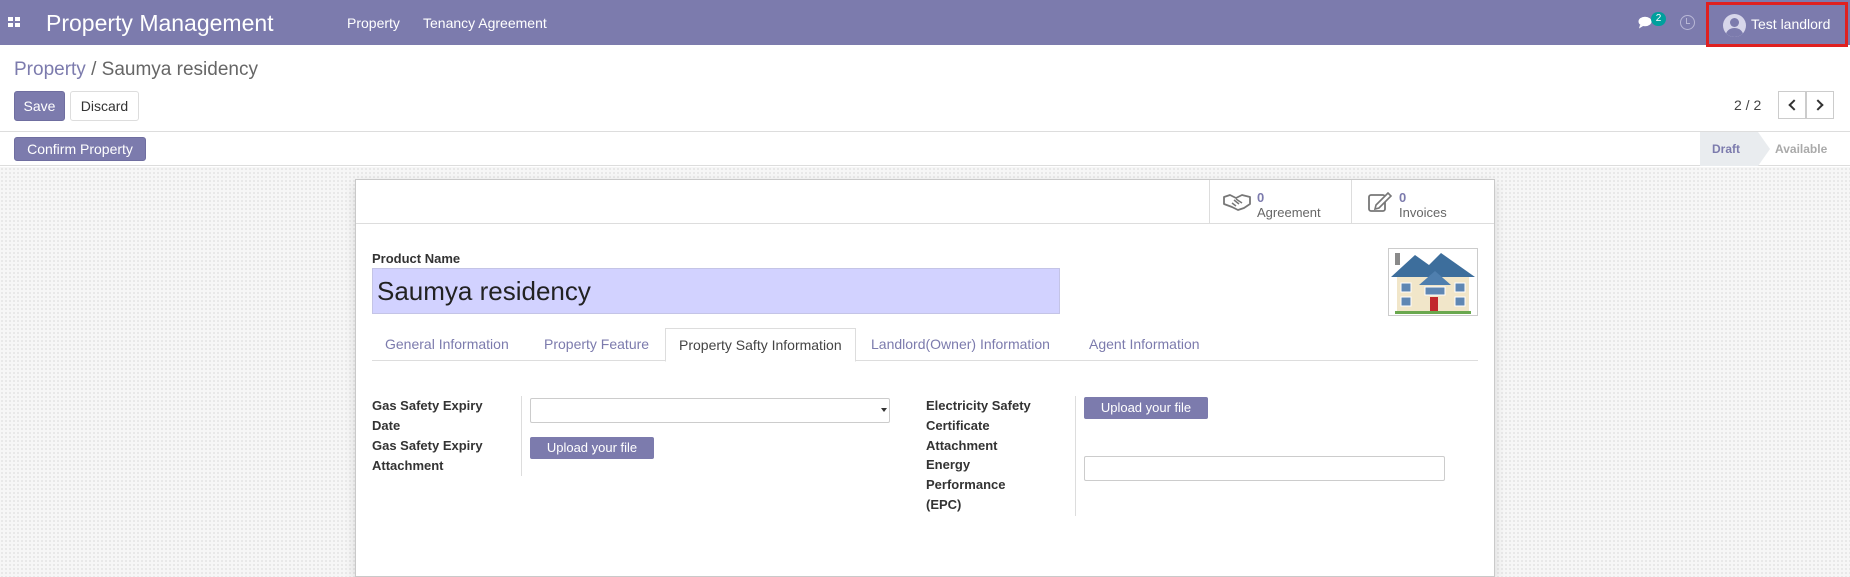 The width and height of the screenshot is (1850, 577). What do you see at coordinates (1687, 22) in the screenshot?
I see `activity-clock-icon` at bounding box center [1687, 22].